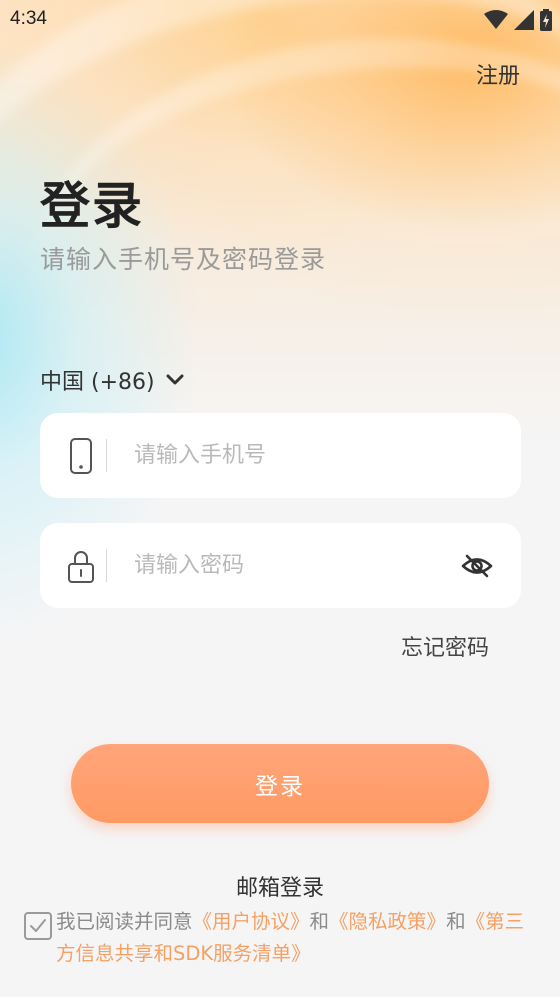 The width and height of the screenshot is (560, 997). What do you see at coordinates (295, 938) in the screenshot?
I see `agreement-text: 我已阅读并同意《用户协议》和《隐私政策》和《第三方信息共享和SDK服务清单》` at bounding box center [295, 938].